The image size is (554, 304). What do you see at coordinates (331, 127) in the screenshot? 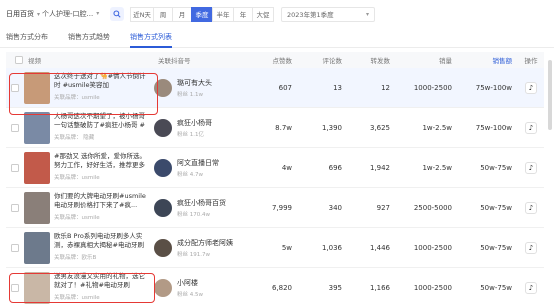
I see `comments-value: 1,390` at bounding box center [331, 127].